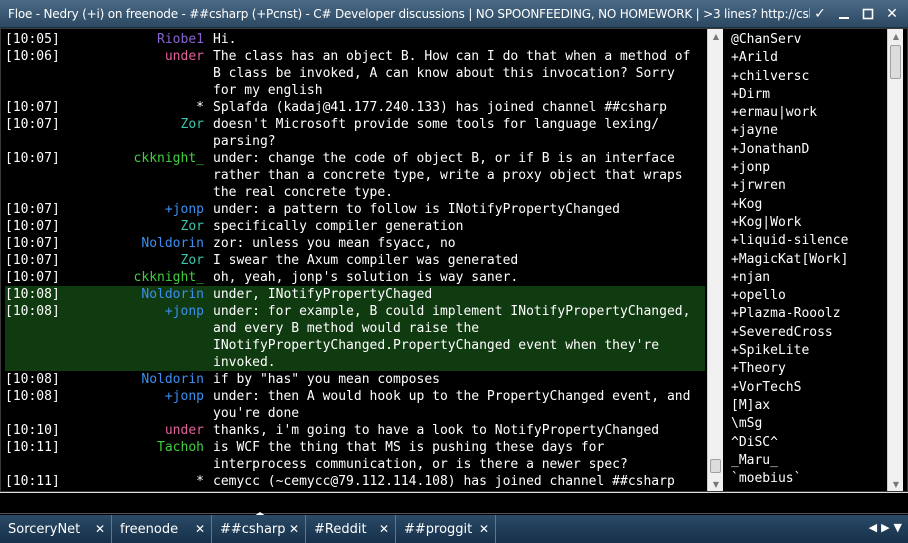 The image size is (908, 543). I want to click on tab-csharp: ##csharp ✕, so click(259, 529).